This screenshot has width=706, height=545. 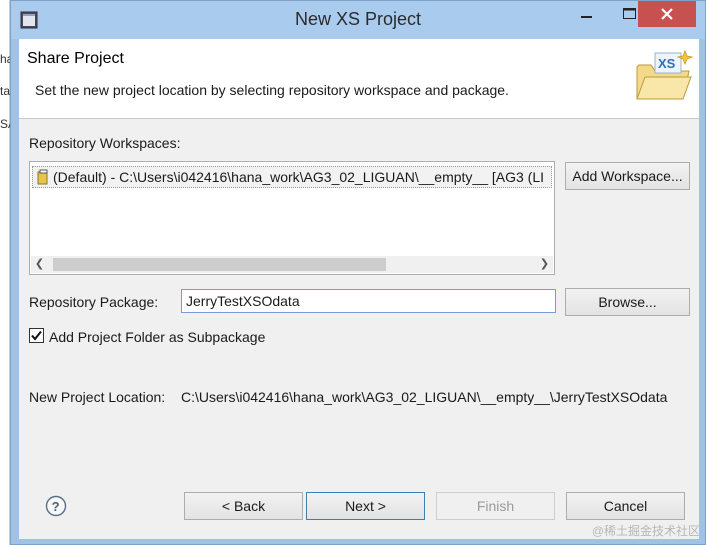 I want to click on workspace-icon, so click(x=42, y=177).